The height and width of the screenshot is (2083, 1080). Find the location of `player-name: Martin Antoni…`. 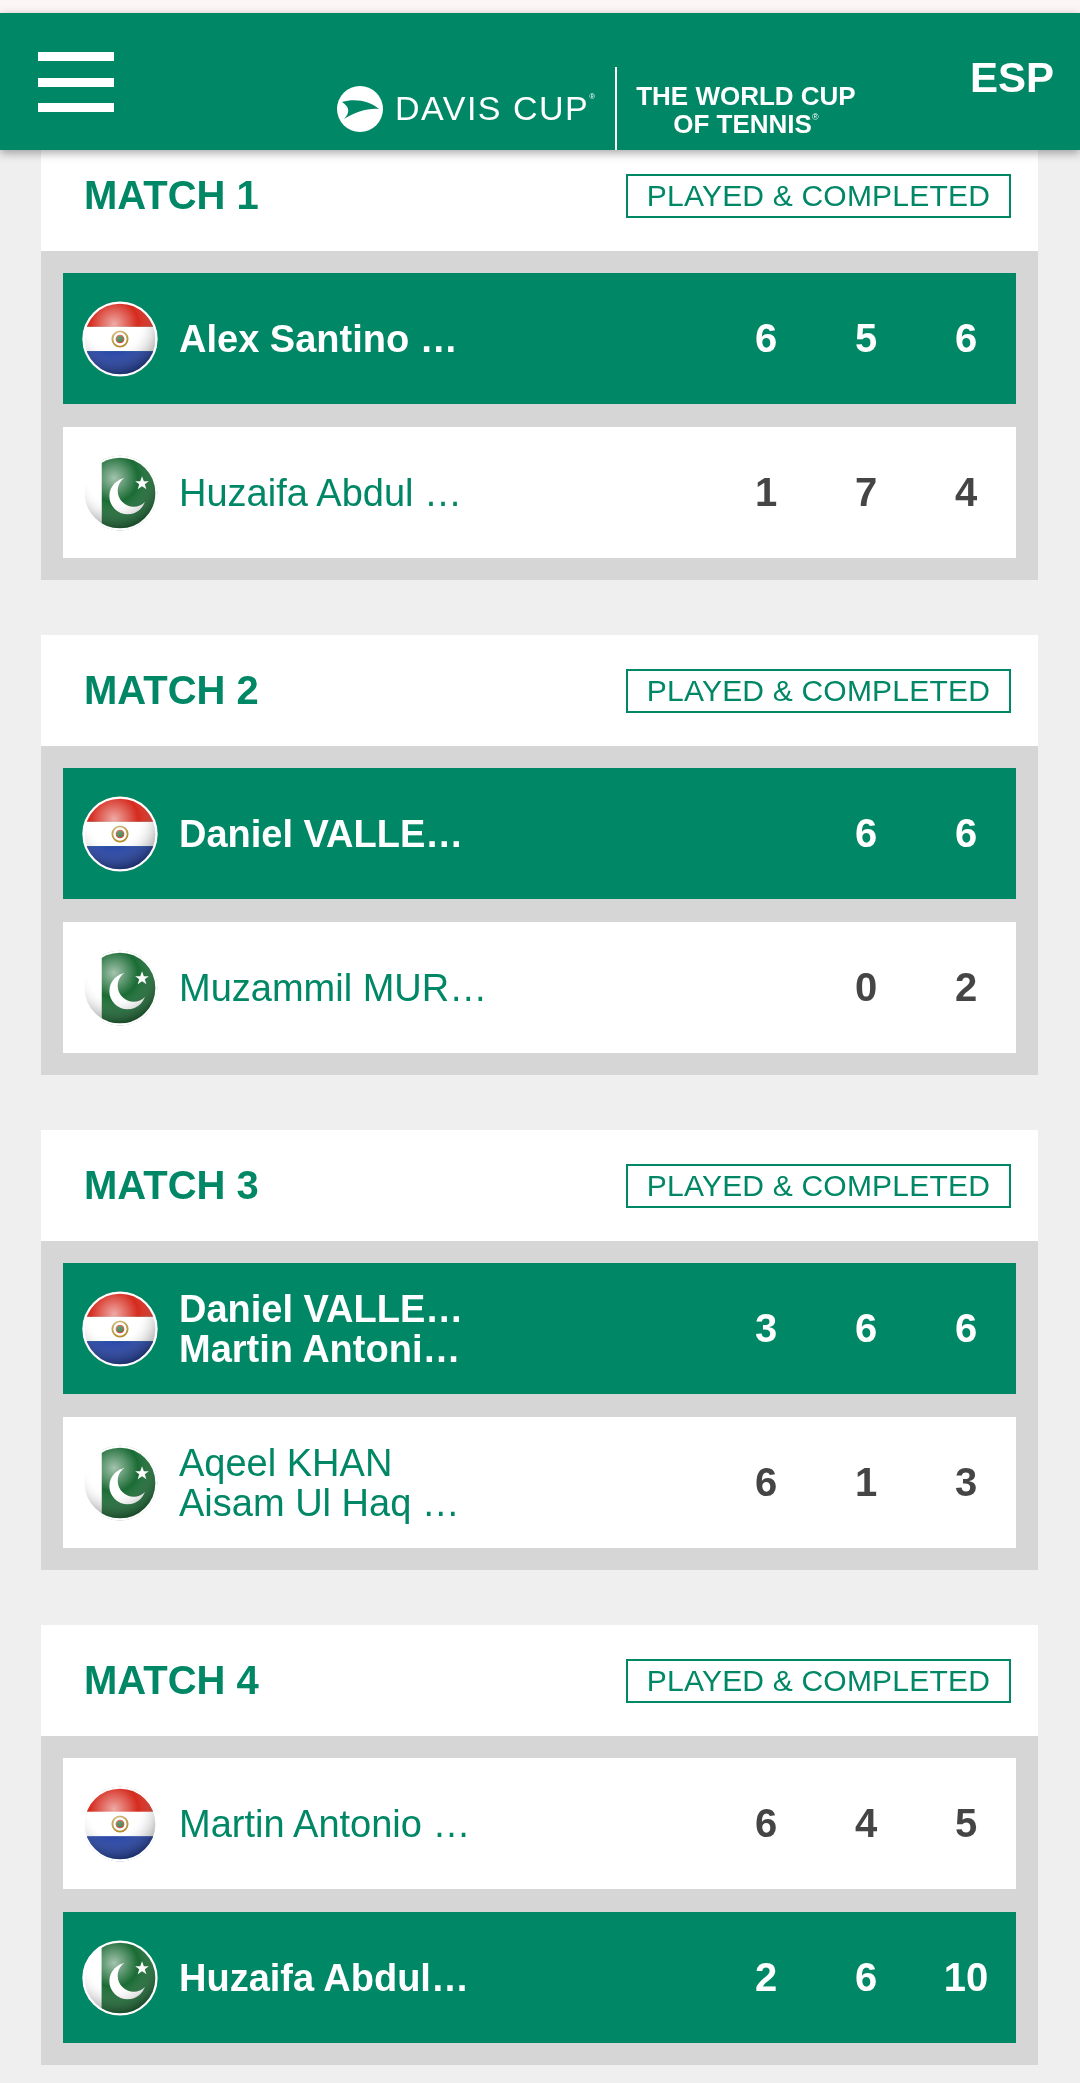

player-name: Martin Antoni… is located at coordinates (320, 1348).